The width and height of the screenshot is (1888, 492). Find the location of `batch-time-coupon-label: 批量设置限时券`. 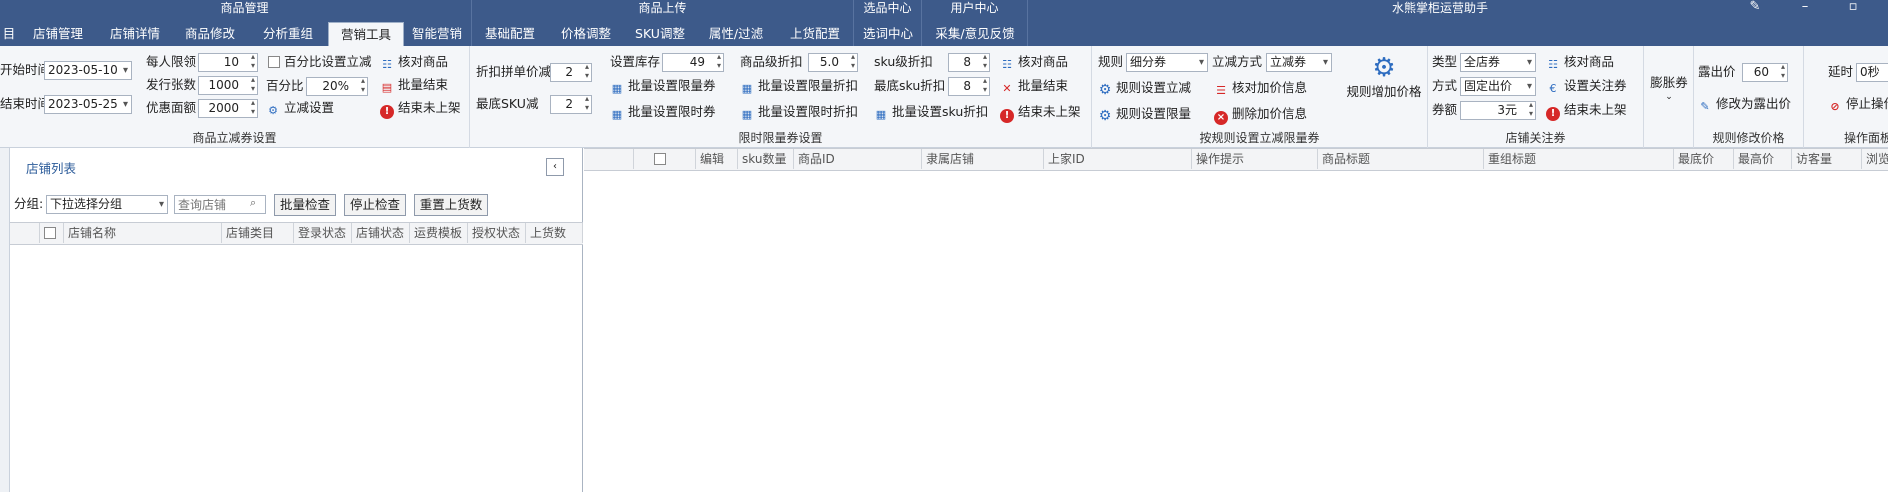

batch-time-coupon-label: 批量设置限时券 is located at coordinates (672, 111).